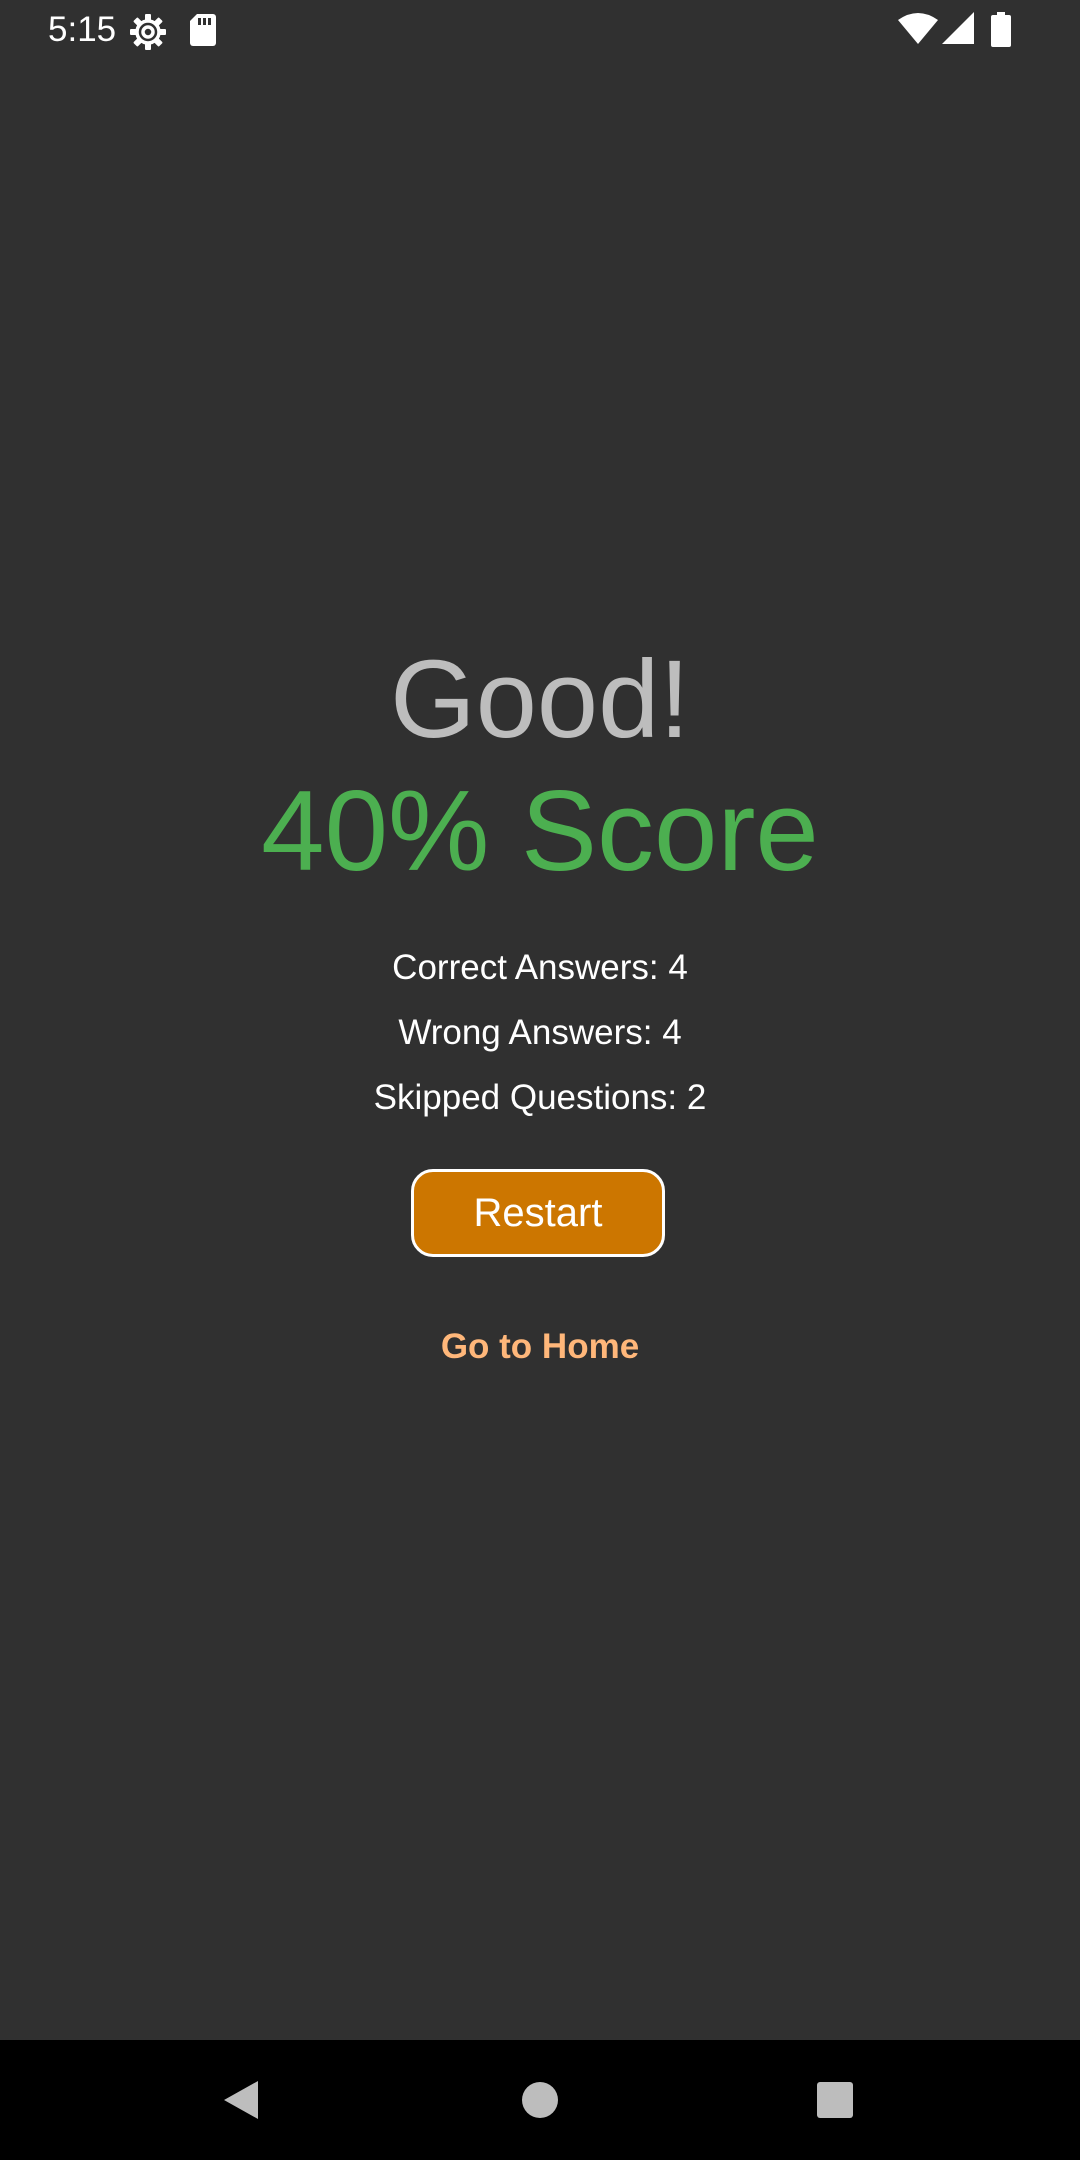  What do you see at coordinates (540, 699) in the screenshot?
I see `result-verdict: Good!` at bounding box center [540, 699].